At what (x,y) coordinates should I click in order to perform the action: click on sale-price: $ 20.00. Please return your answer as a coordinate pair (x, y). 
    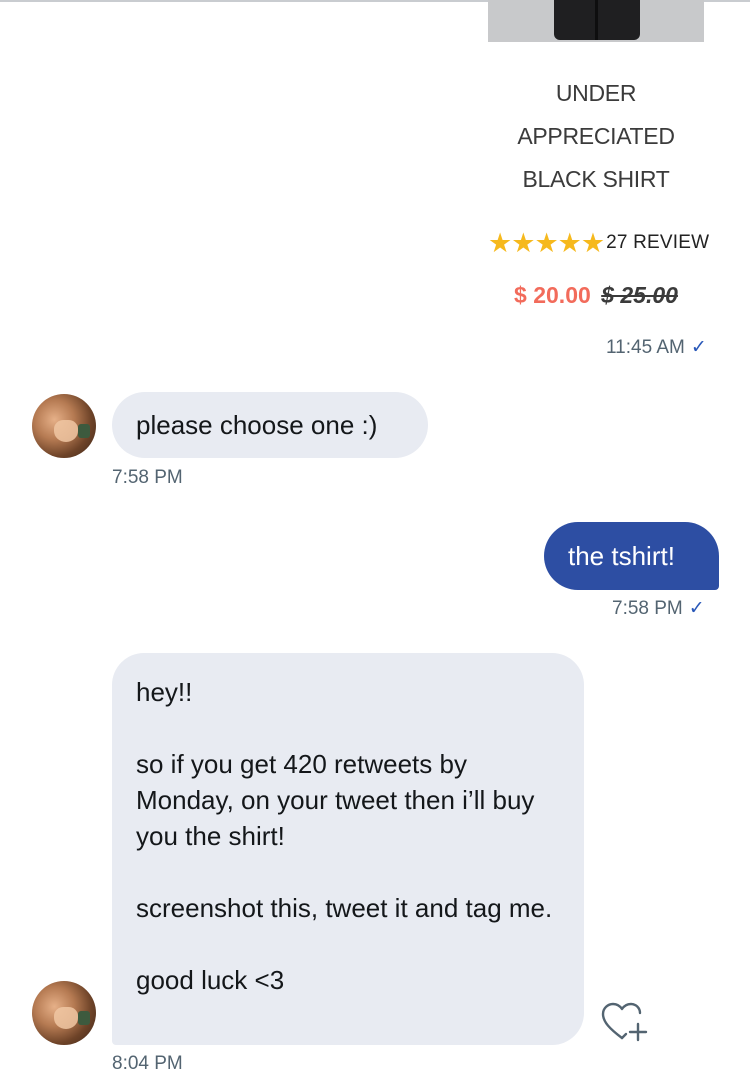
    Looking at the image, I should click on (552, 295).